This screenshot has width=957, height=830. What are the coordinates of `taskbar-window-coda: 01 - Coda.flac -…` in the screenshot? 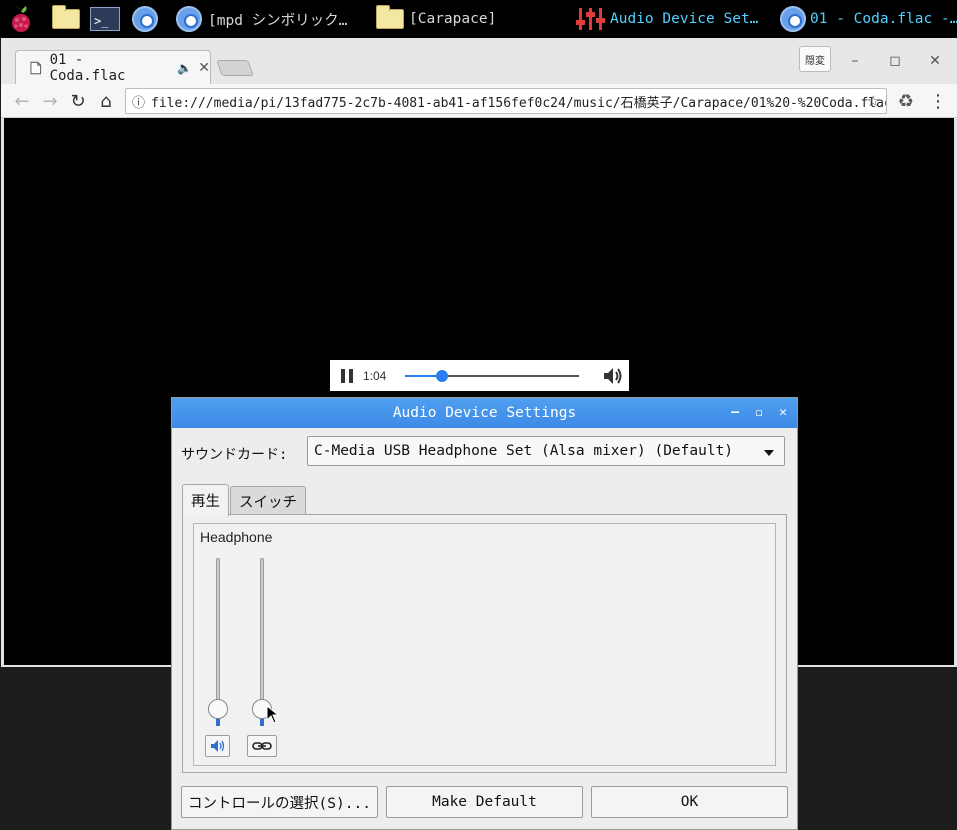 It's located at (868, 19).